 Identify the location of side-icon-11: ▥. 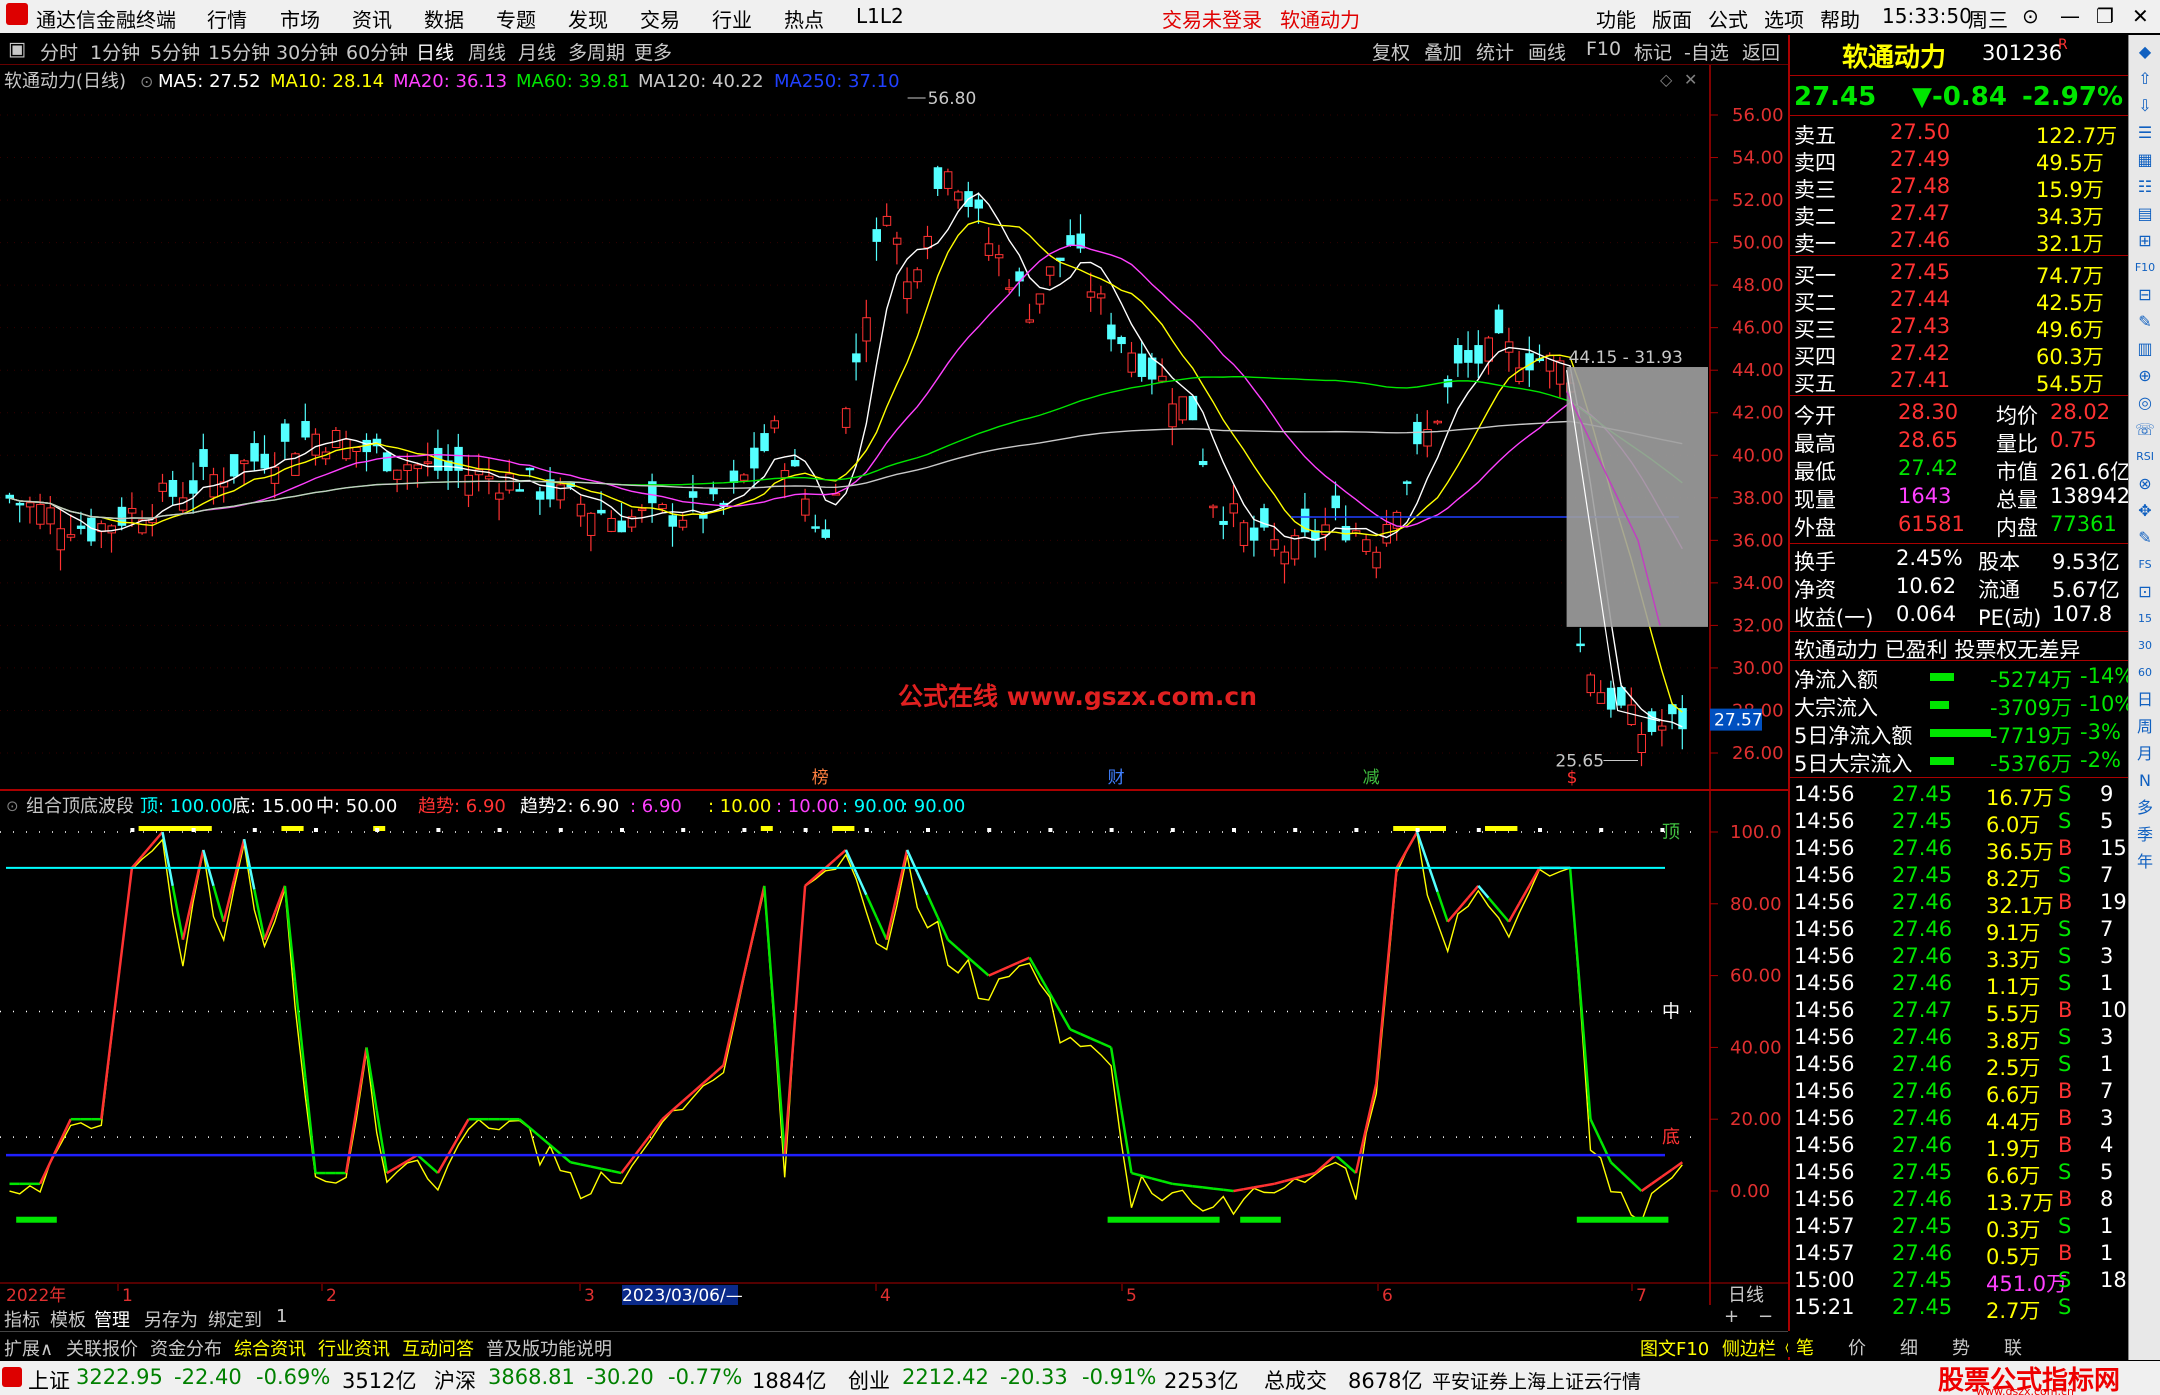
(2145, 349).